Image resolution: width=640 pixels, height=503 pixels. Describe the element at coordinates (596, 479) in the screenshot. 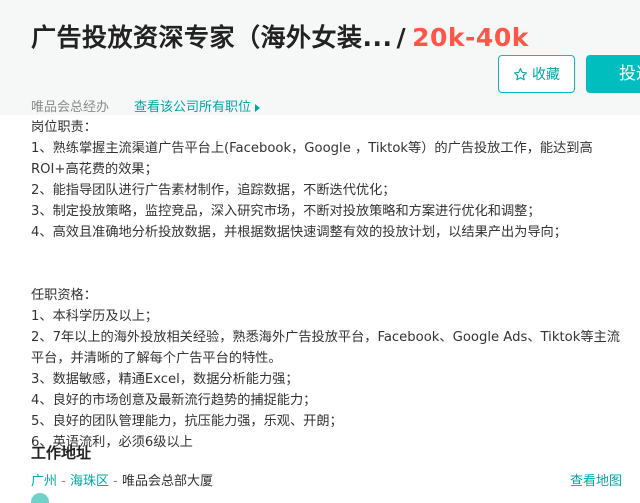

I see `view-map-link: 查看地图` at that location.